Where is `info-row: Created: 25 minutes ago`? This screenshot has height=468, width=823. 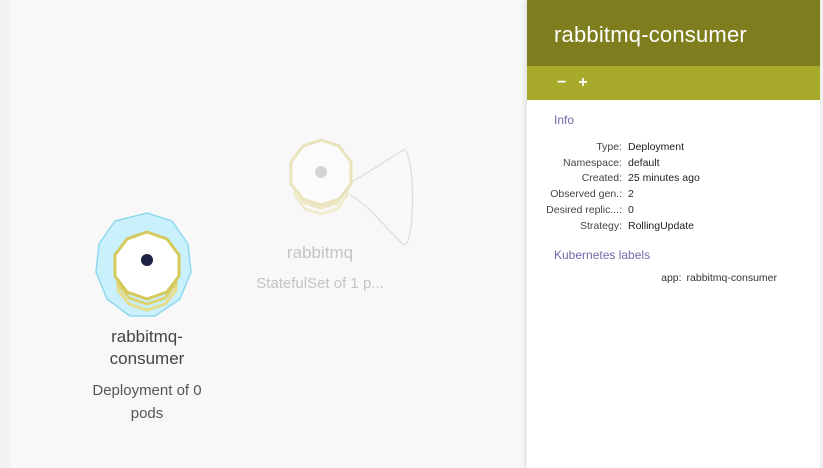
info-row: Created: 25 minutes ago is located at coordinates (673, 179).